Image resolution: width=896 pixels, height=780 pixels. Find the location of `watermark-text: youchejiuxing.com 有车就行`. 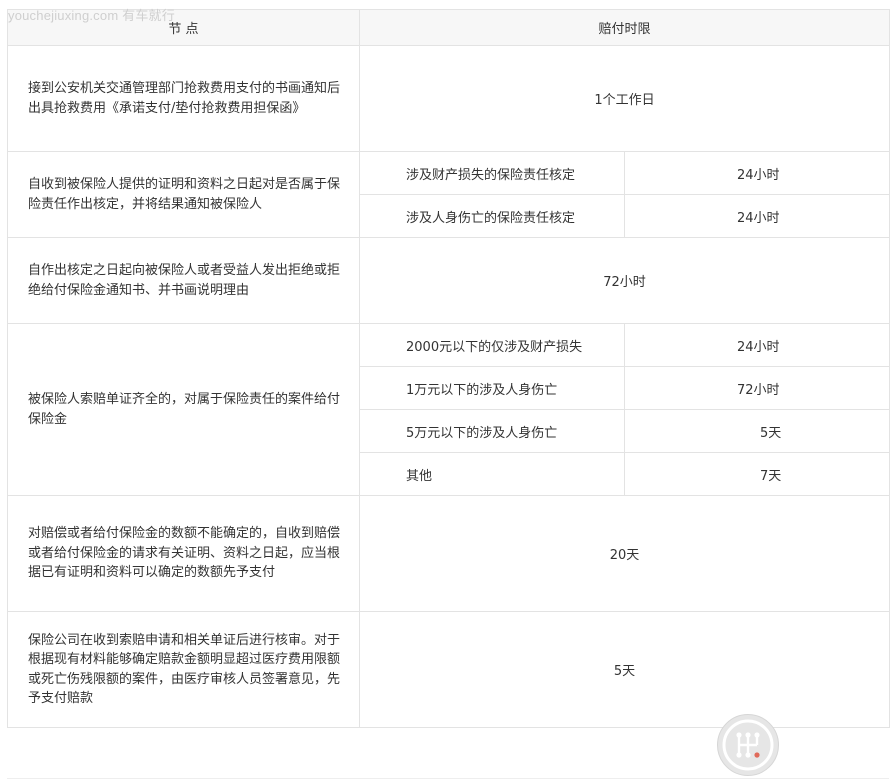

watermark-text: youchejiuxing.com 有车就行 is located at coordinates (91, 15).